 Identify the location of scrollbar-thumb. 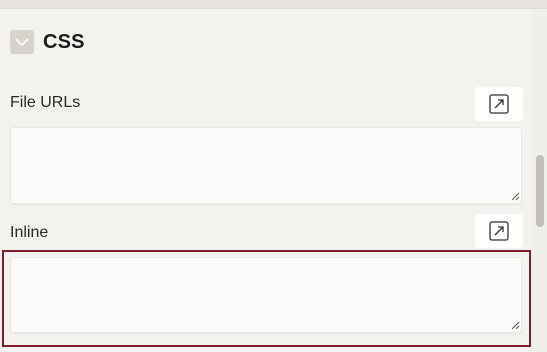
(540, 191).